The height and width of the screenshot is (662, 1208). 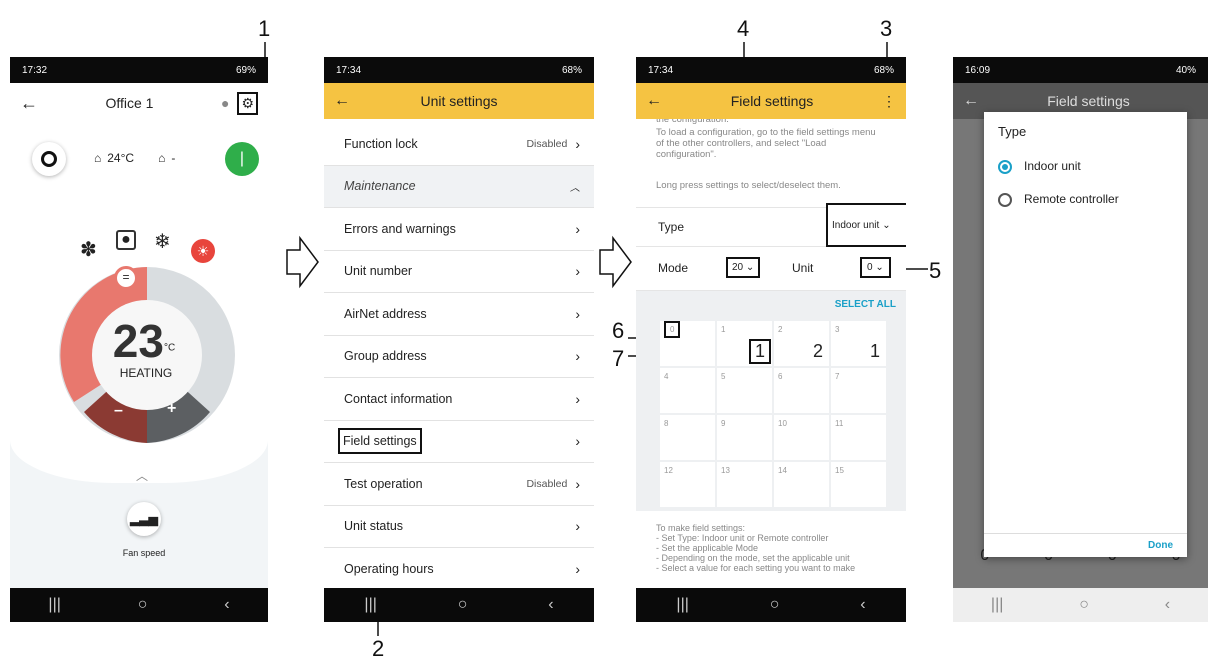 What do you see at coordinates (247, 103) in the screenshot?
I see `gear-icon: ⚙` at bounding box center [247, 103].